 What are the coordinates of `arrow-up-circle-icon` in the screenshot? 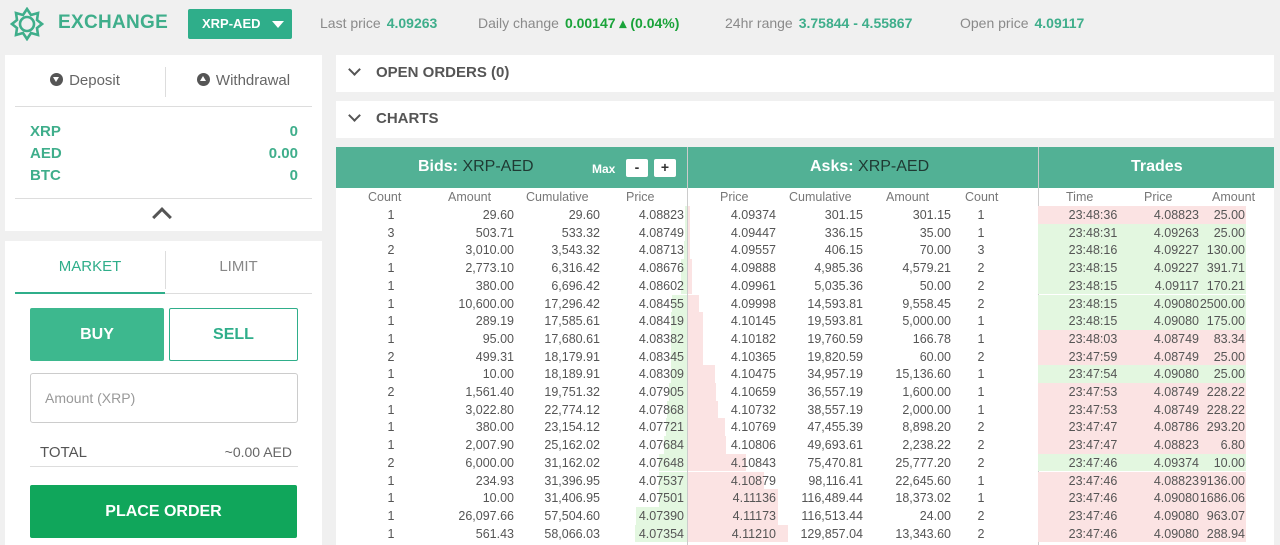 It's located at (203, 79).